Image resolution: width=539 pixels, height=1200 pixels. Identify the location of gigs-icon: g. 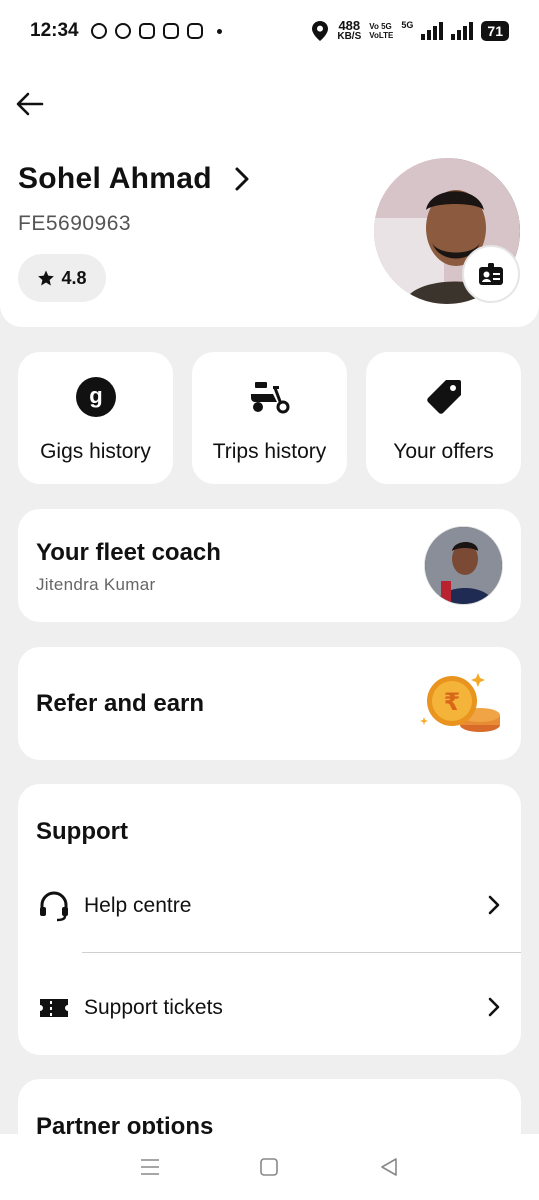
(95, 397).